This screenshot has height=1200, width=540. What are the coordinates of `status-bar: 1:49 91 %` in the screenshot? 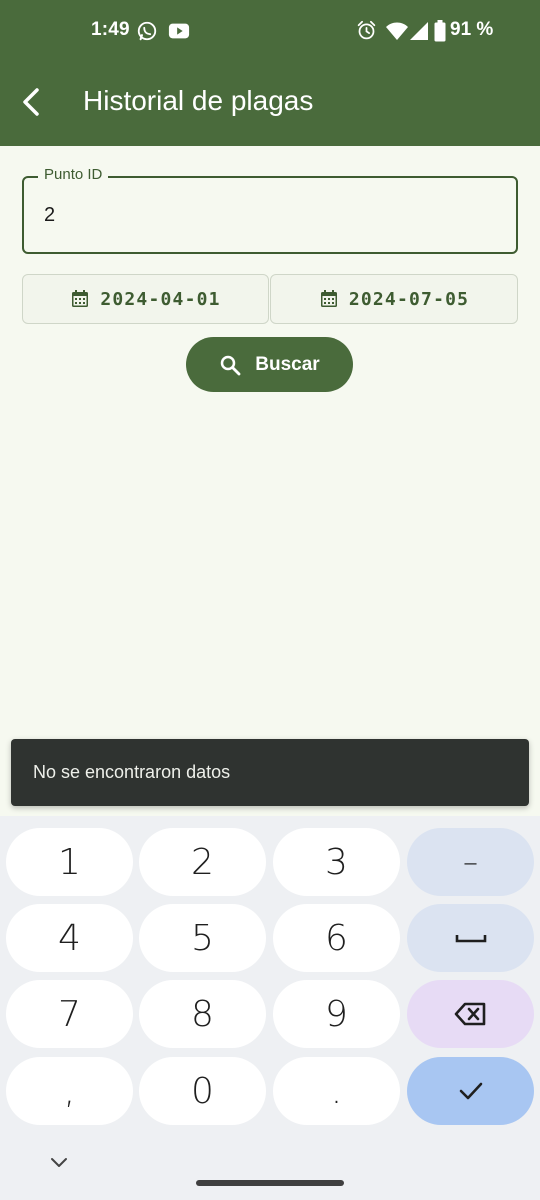 It's located at (270, 31).